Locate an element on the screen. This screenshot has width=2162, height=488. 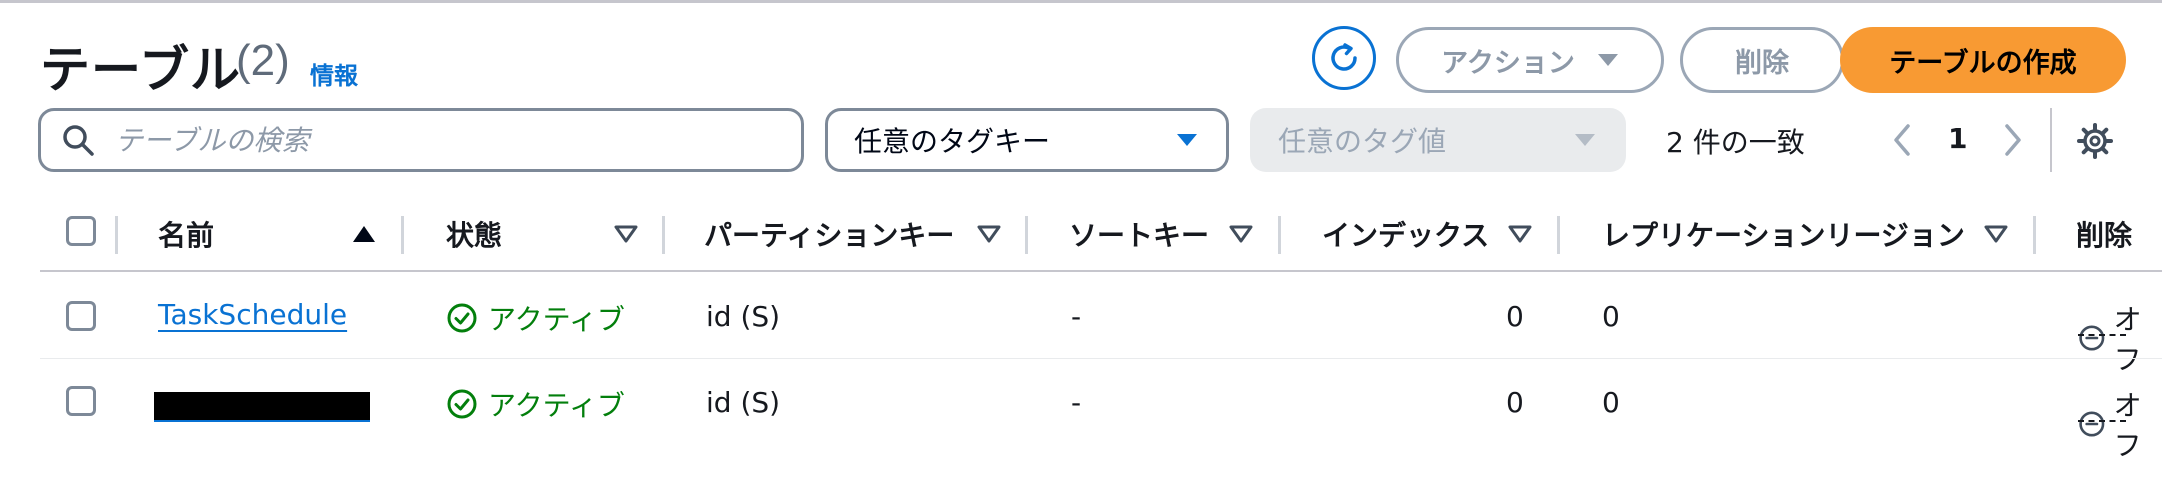
column-header-partition-key: パーティションキー is located at coordinates (829, 234).